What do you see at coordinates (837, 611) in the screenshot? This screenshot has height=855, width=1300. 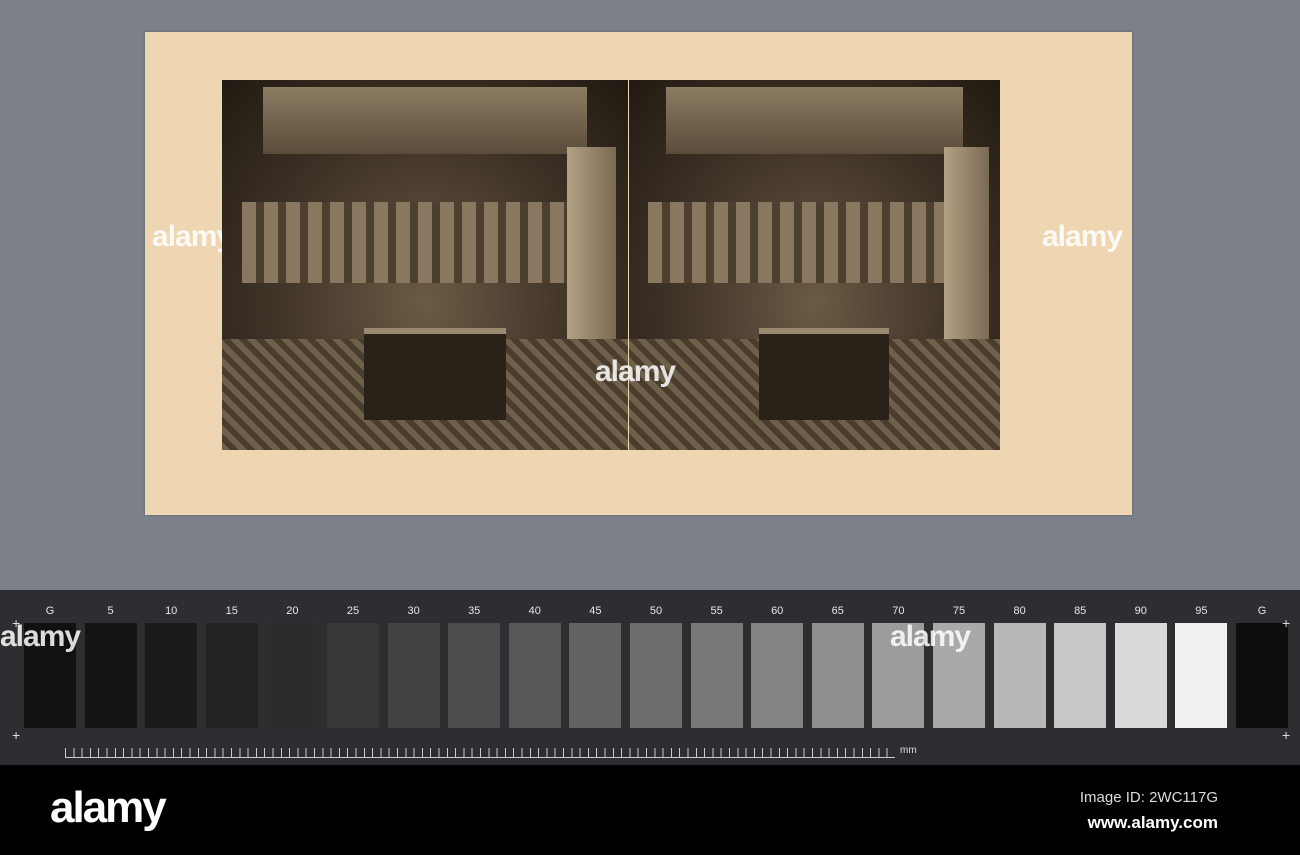 I see `patch-label: 65` at bounding box center [837, 611].